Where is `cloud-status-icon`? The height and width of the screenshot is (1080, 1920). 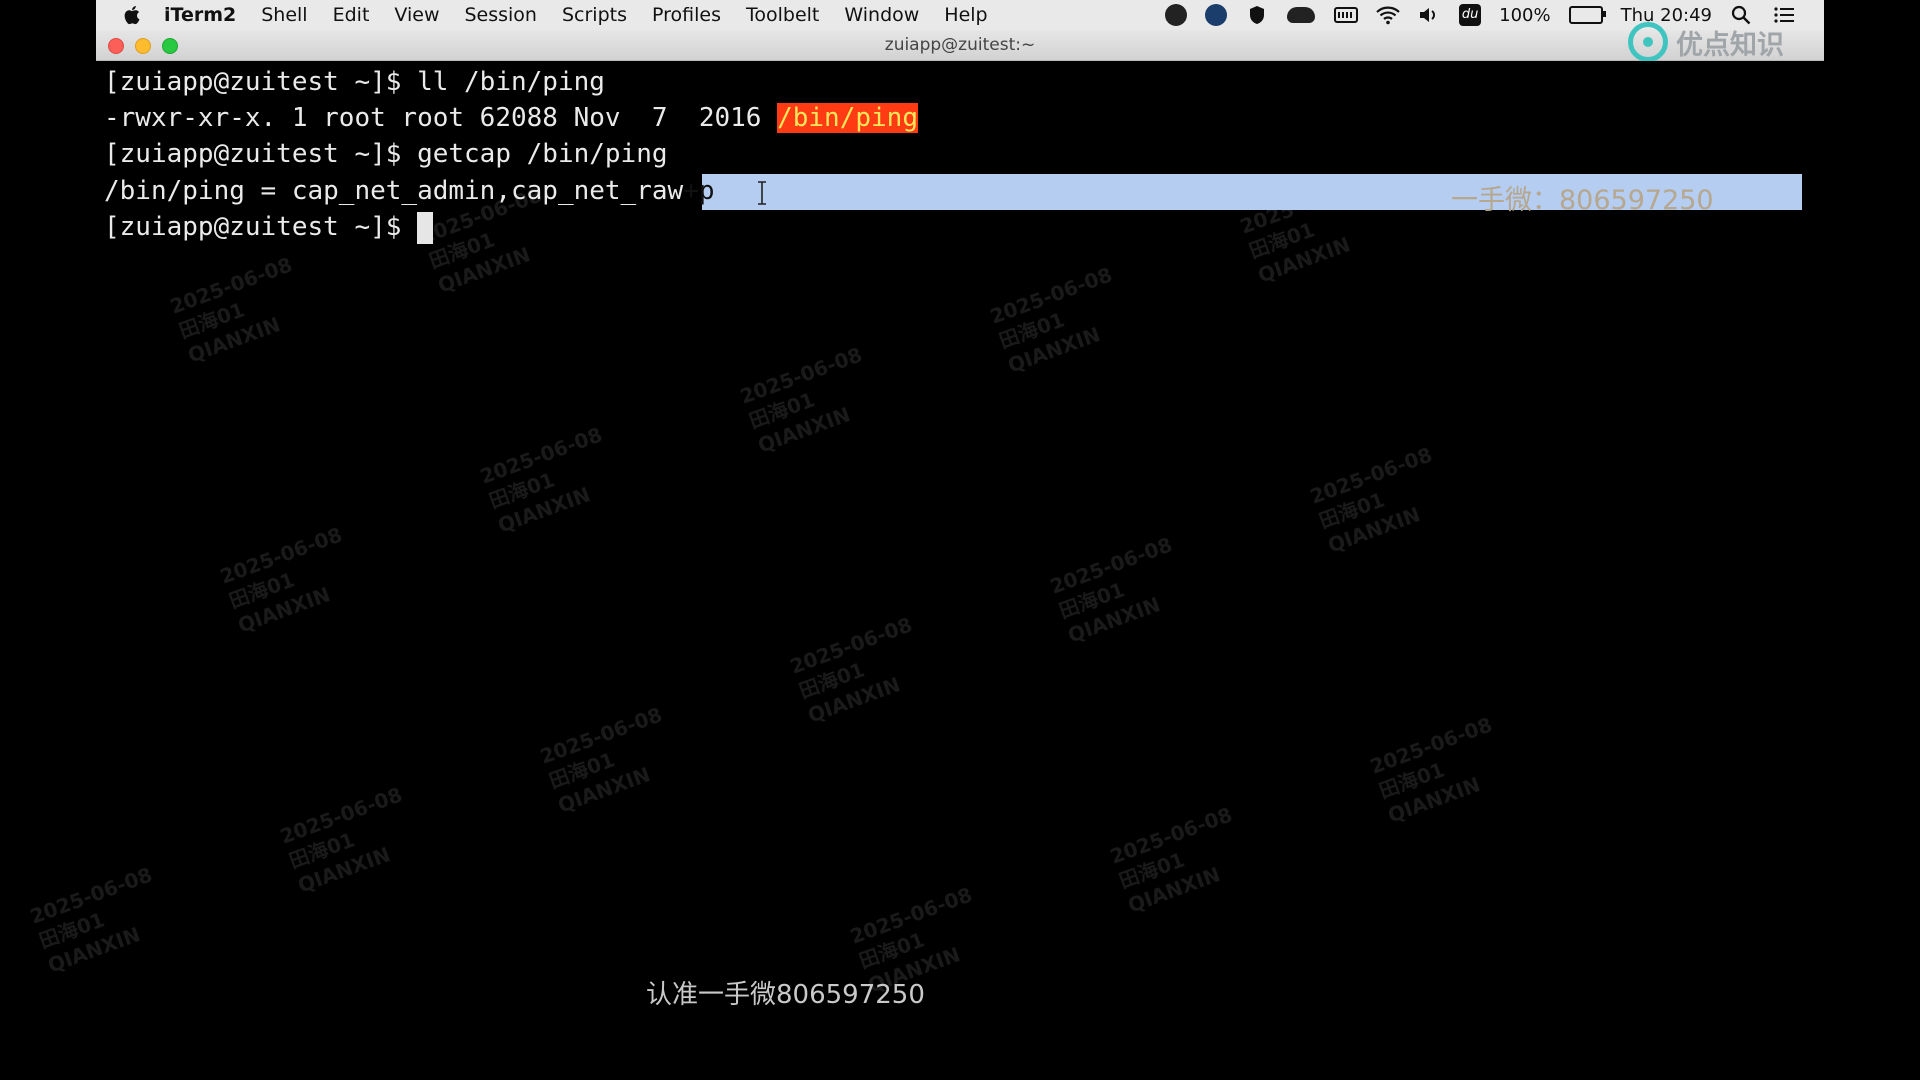
cloud-status-icon is located at coordinates (1301, 15).